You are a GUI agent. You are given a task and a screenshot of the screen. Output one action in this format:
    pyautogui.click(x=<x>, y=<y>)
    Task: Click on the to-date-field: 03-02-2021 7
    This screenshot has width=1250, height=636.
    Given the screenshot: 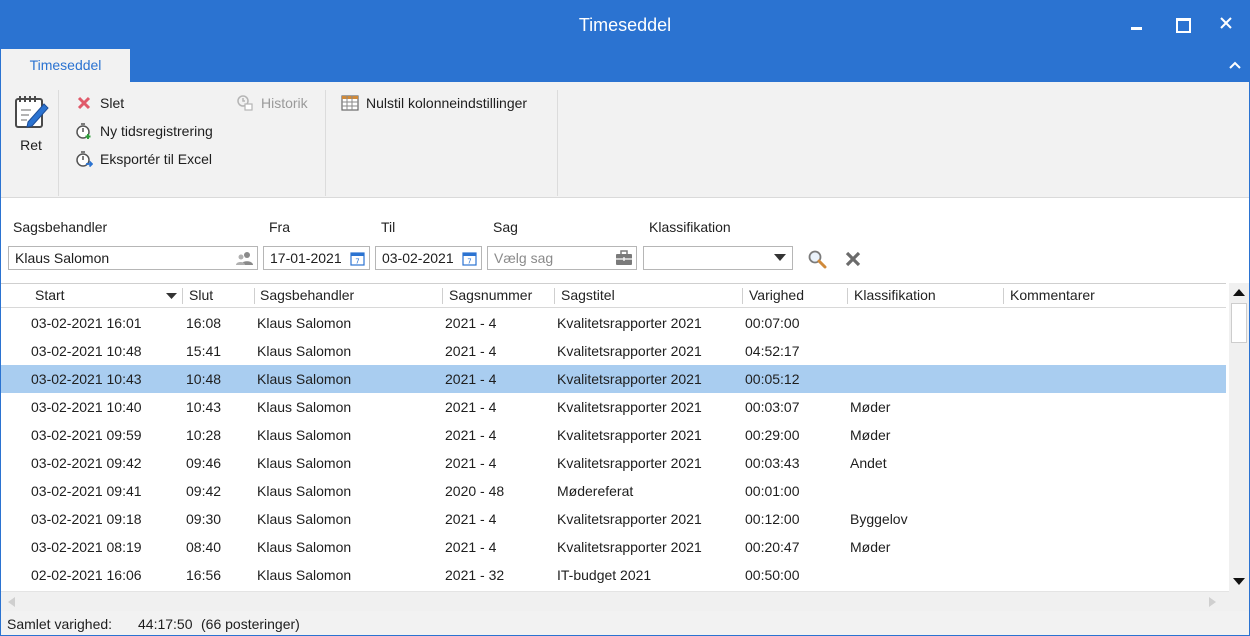 What is the action you would take?
    pyautogui.click(x=428, y=258)
    